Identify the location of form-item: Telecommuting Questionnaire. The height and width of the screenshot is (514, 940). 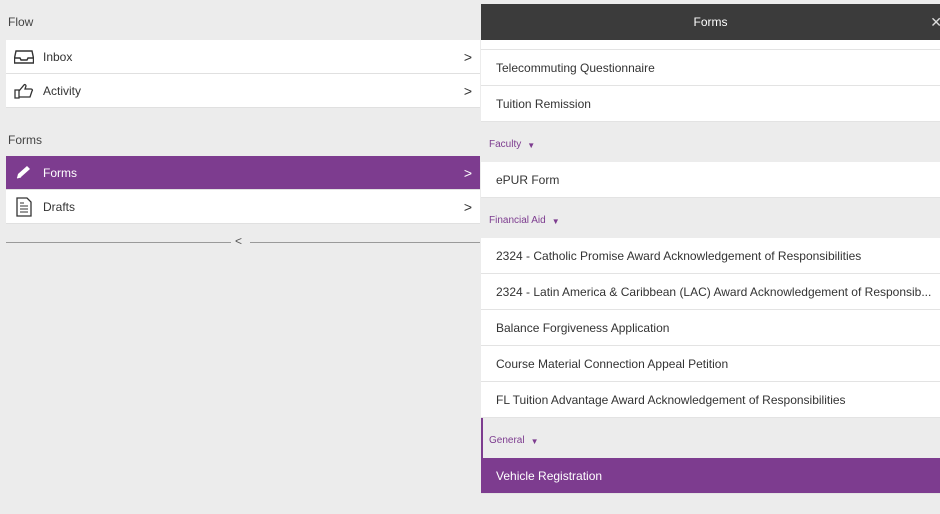
(710, 68).